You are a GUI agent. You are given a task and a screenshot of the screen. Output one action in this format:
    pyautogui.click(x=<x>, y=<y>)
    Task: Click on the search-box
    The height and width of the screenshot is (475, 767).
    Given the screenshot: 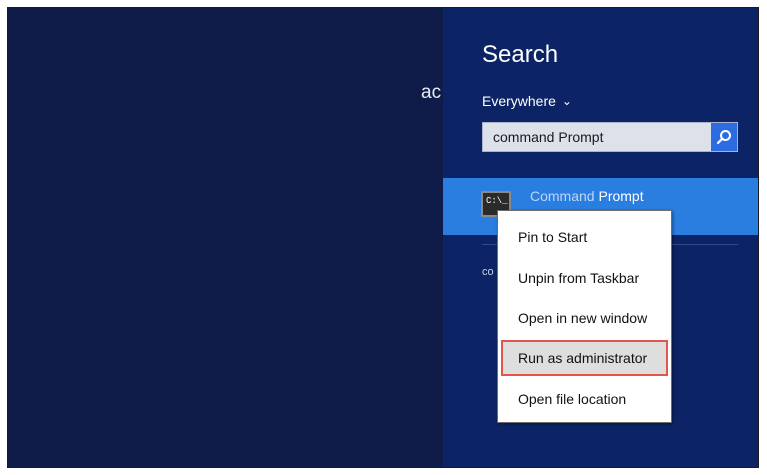 What is the action you would take?
    pyautogui.click(x=610, y=137)
    